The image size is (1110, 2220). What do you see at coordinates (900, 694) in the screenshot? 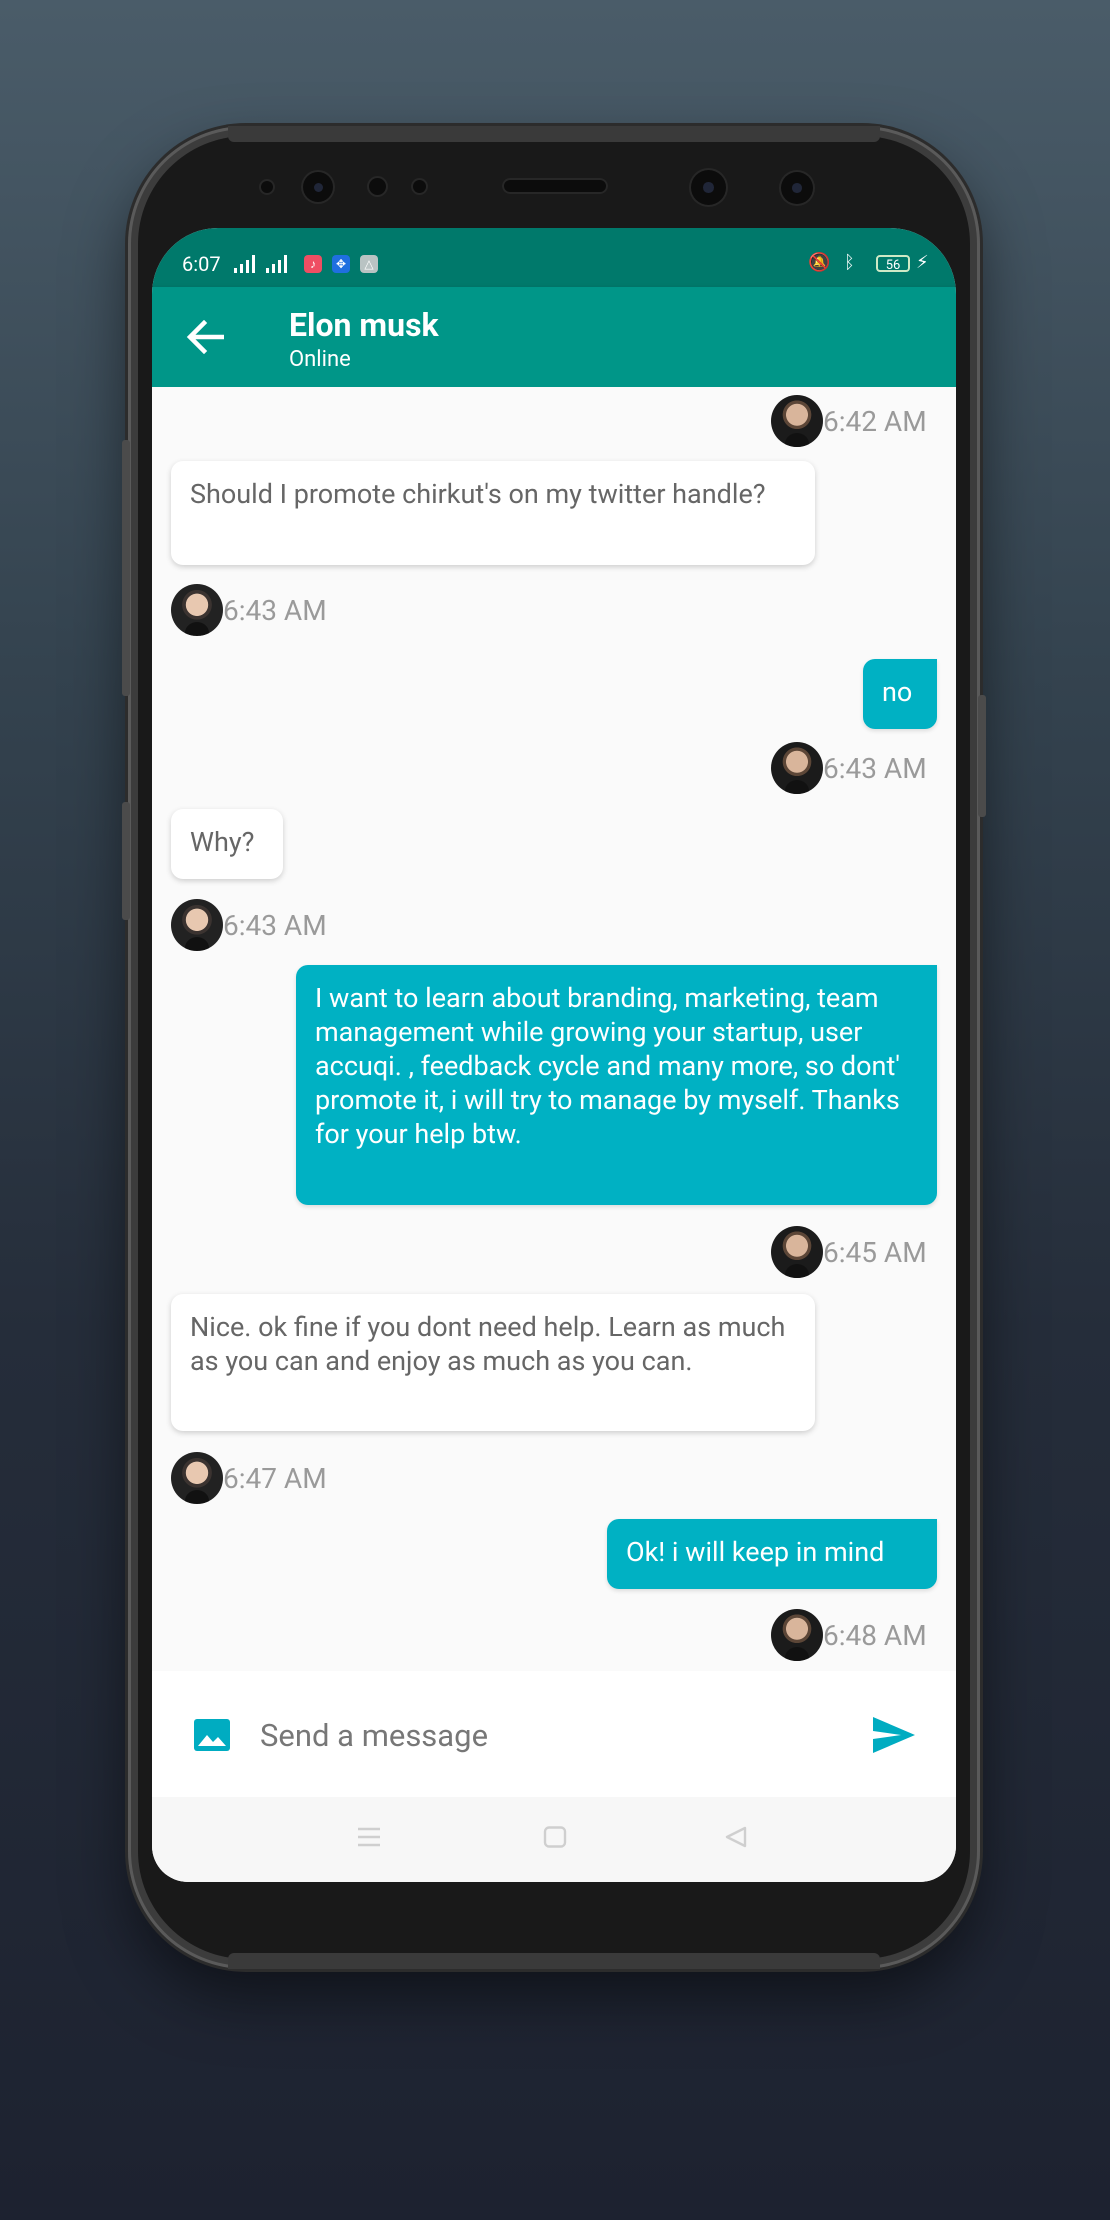
I see `outgoing-message: no` at bounding box center [900, 694].